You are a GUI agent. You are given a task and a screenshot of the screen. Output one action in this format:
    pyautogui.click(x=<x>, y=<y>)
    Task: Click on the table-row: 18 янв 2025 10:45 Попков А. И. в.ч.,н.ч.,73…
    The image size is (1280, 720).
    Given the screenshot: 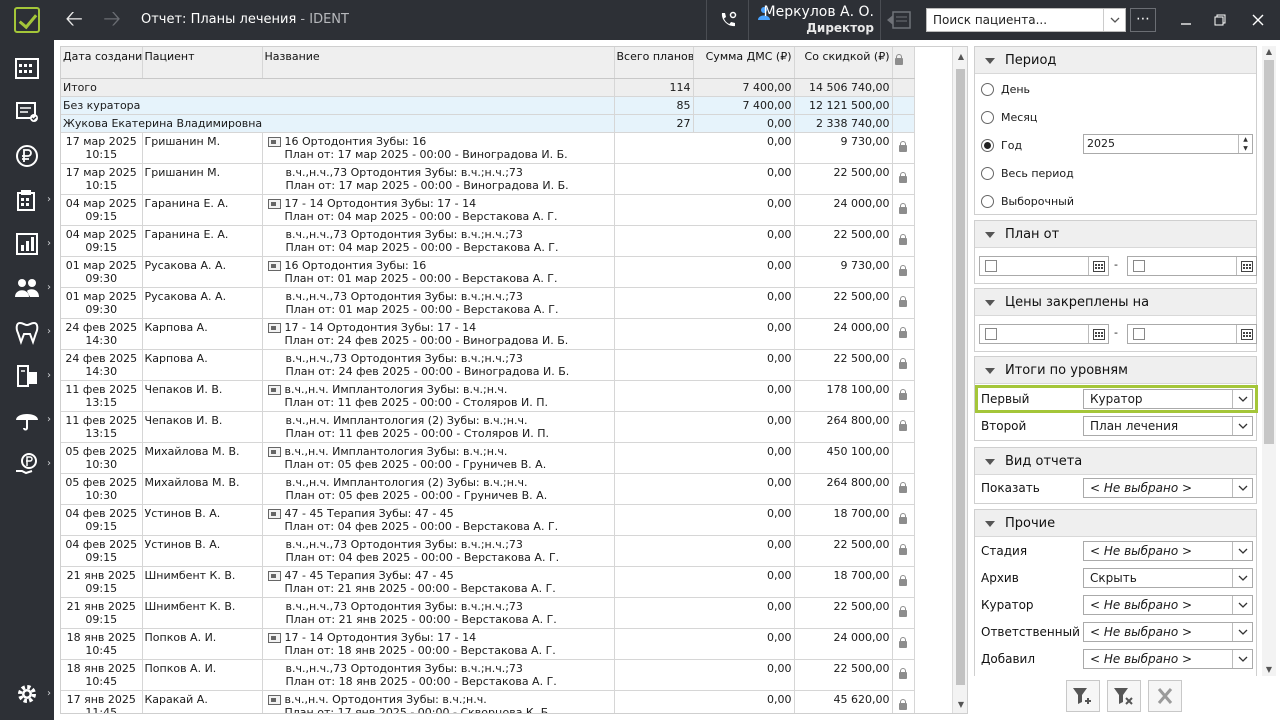 What is the action you would take?
    pyautogui.click(x=488, y=675)
    